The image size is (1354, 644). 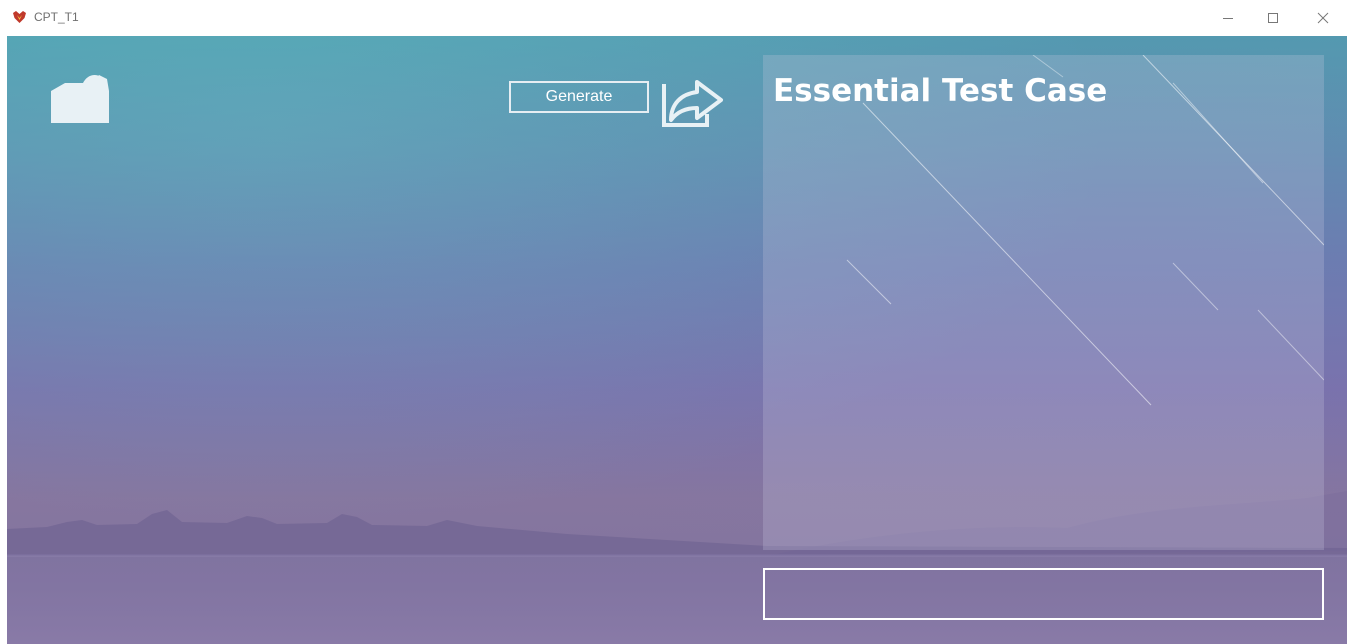 I want to click on minimize-button, so click(x=1228, y=18).